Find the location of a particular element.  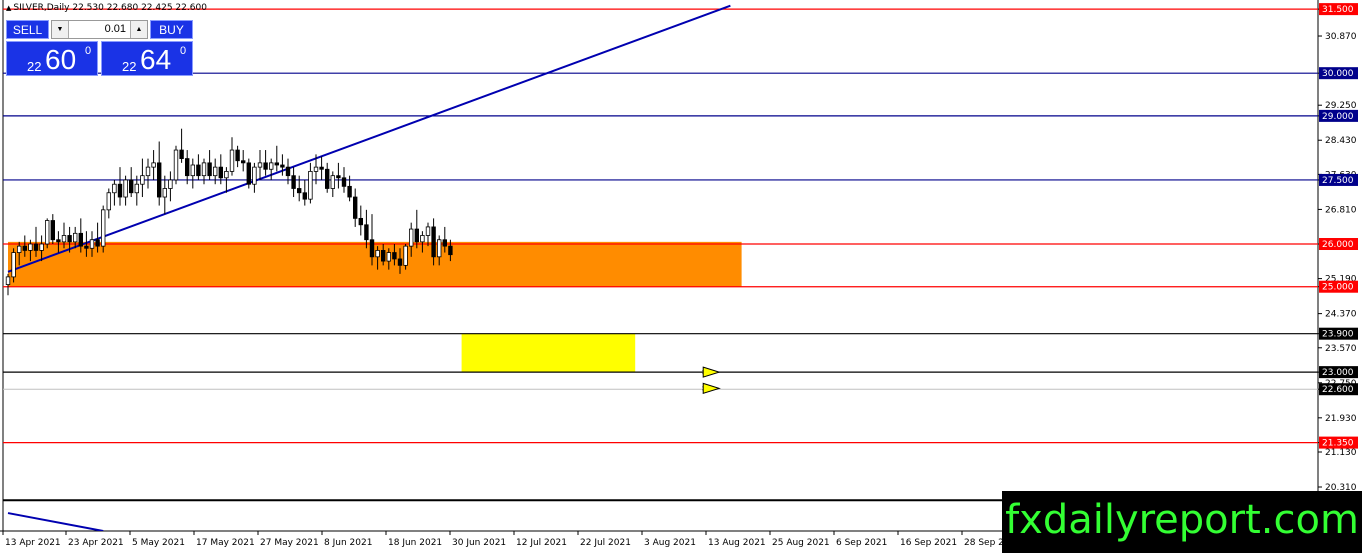

watermark-logo: fxdailyreport.com is located at coordinates (1182, 522).